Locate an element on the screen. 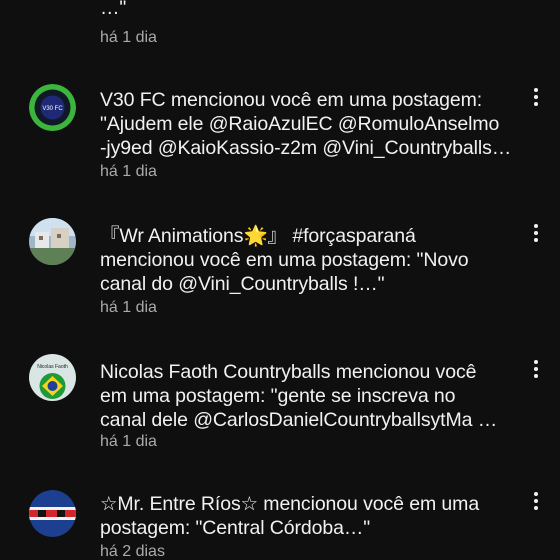 Image resolution: width=560 pixels, height=560 pixels. notification-item: …" há 1 dia is located at coordinates (280, 25).